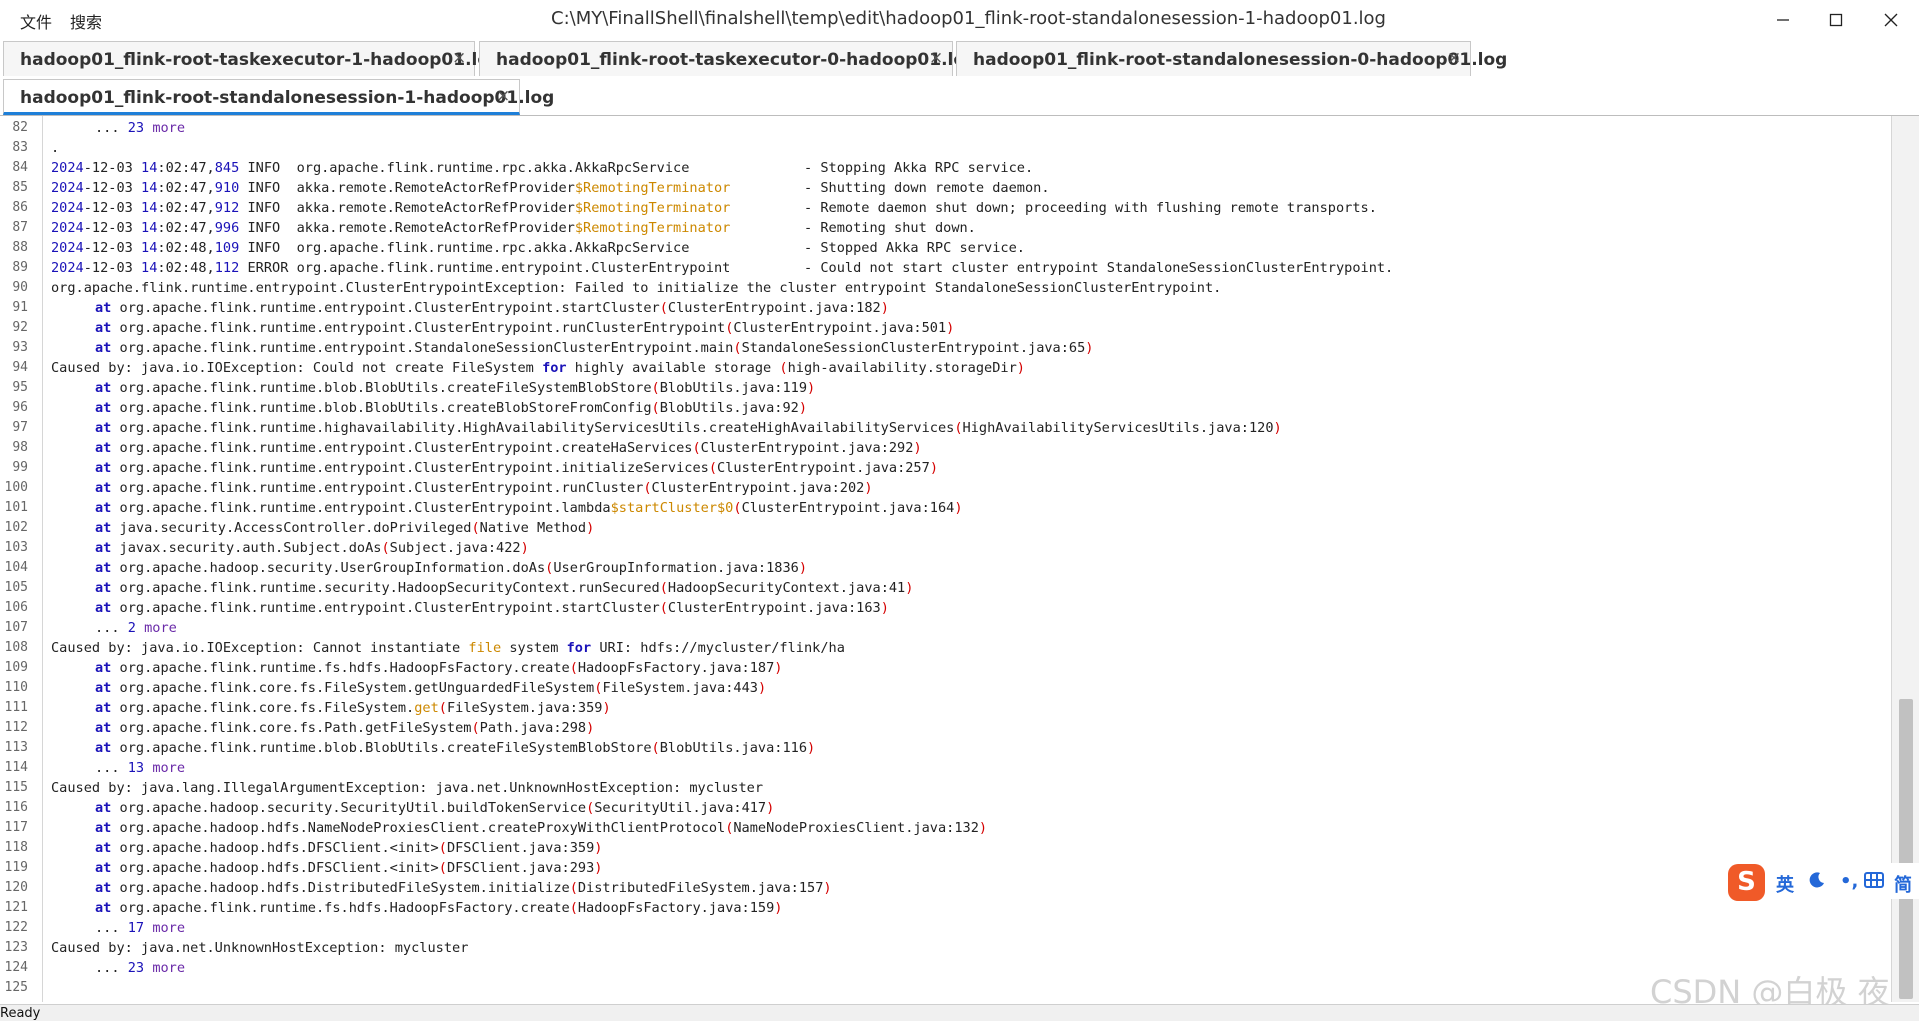 This screenshot has width=1919, height=1021. I want to click on menu-search: 搜索, so click(86, 21).